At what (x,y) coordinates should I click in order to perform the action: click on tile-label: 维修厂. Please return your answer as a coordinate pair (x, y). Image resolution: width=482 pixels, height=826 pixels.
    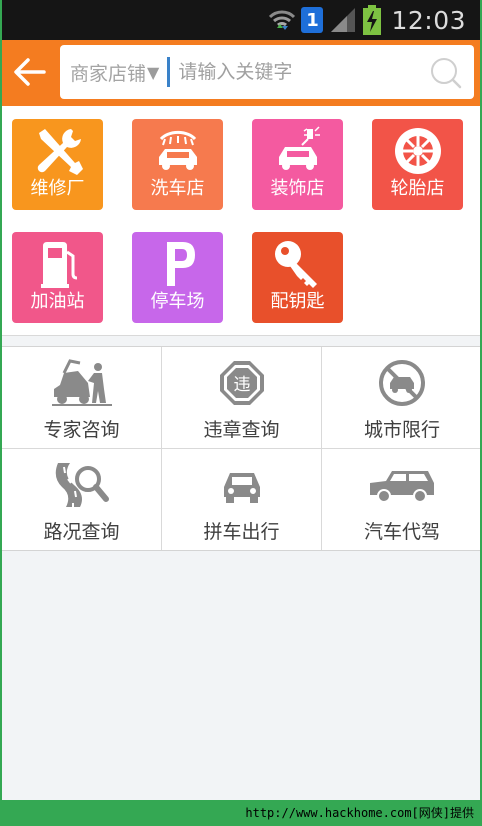
    Looking at the image, I should click on (57, 188).